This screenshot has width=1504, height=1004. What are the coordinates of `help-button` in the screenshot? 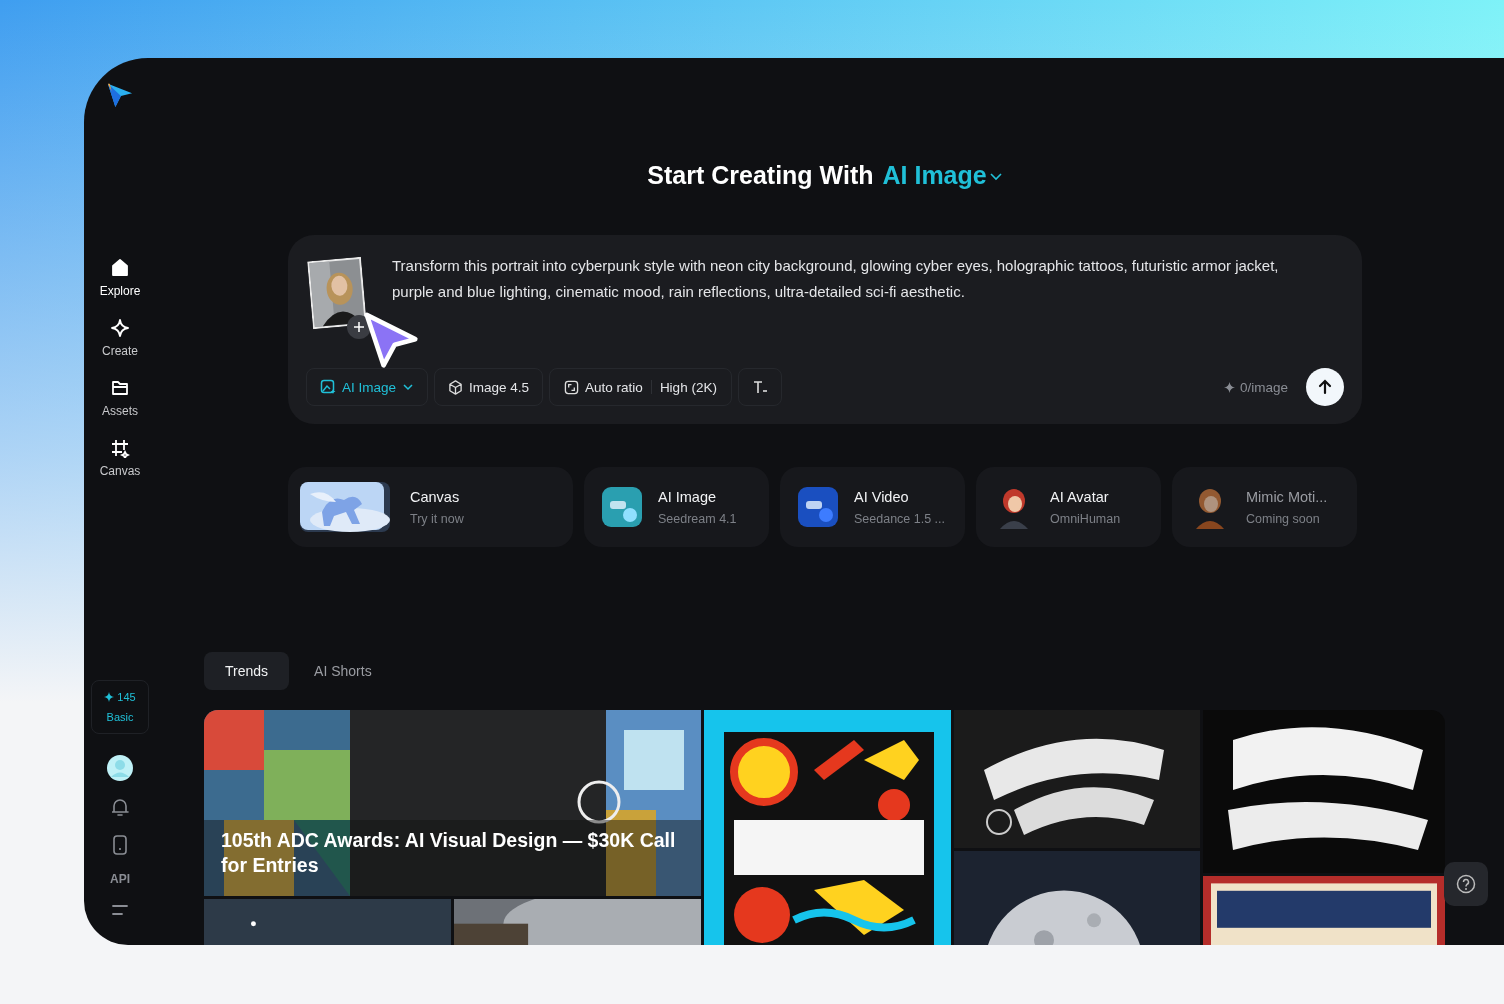 It's located at (1466, 884).